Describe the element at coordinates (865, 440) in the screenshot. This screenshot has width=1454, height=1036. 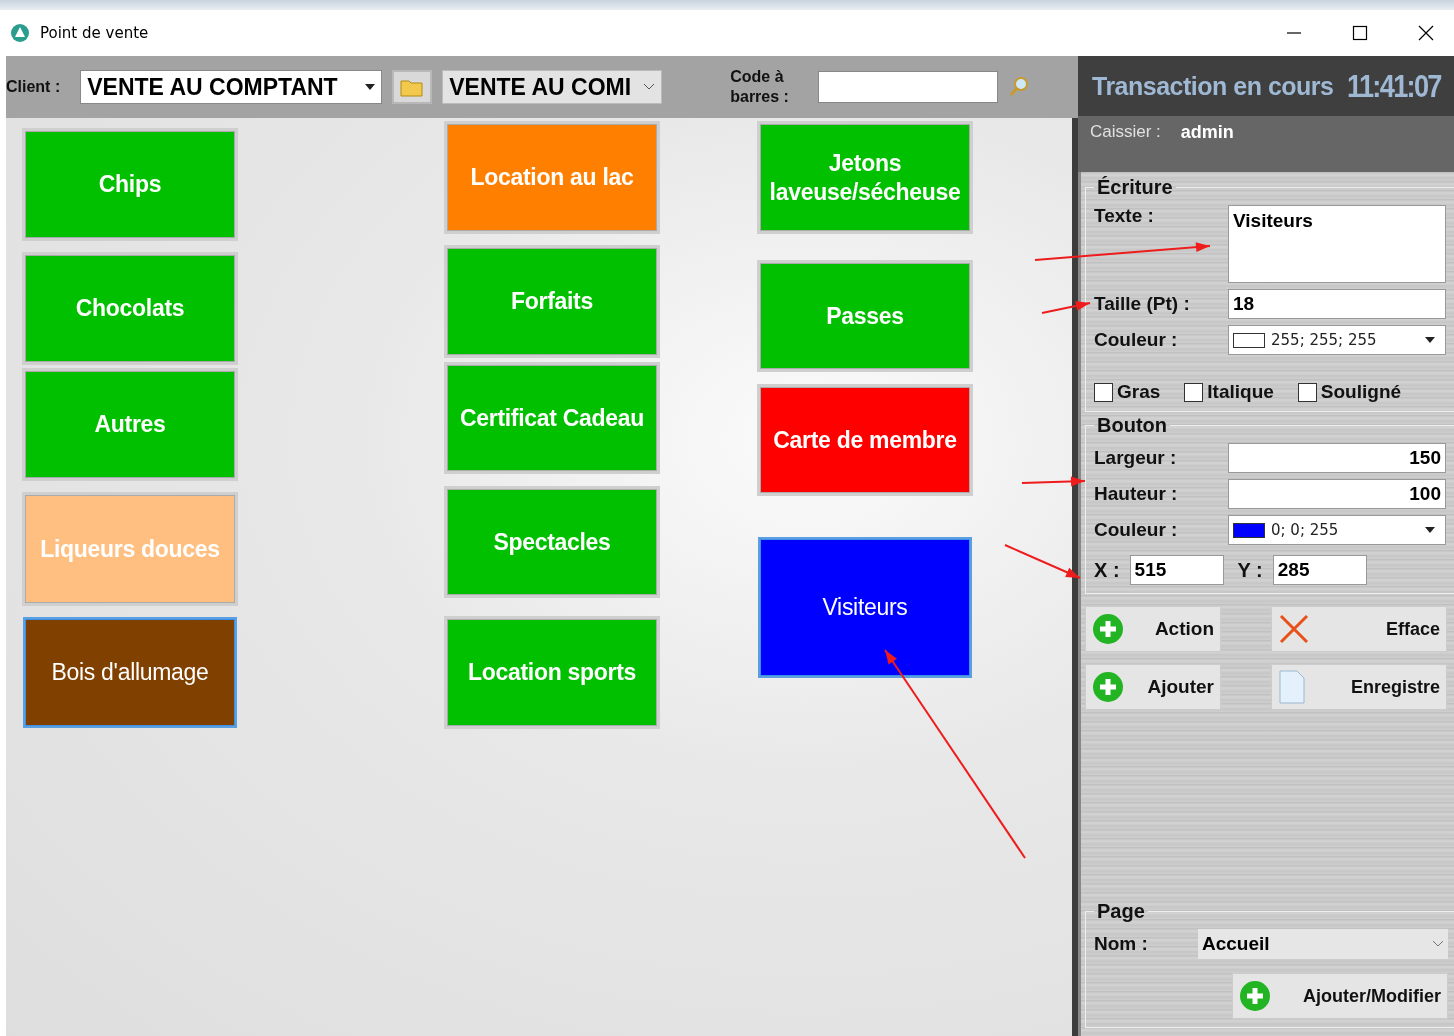
I see `product-tile: Carte de membre` at that location.